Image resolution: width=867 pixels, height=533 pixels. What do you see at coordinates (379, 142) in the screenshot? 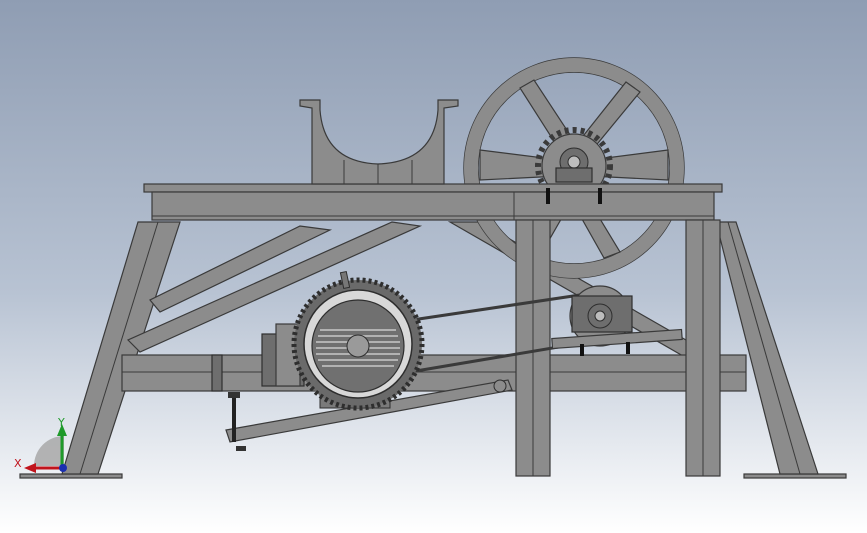
I see `saddle-mount` at bounding box center [379, 142].